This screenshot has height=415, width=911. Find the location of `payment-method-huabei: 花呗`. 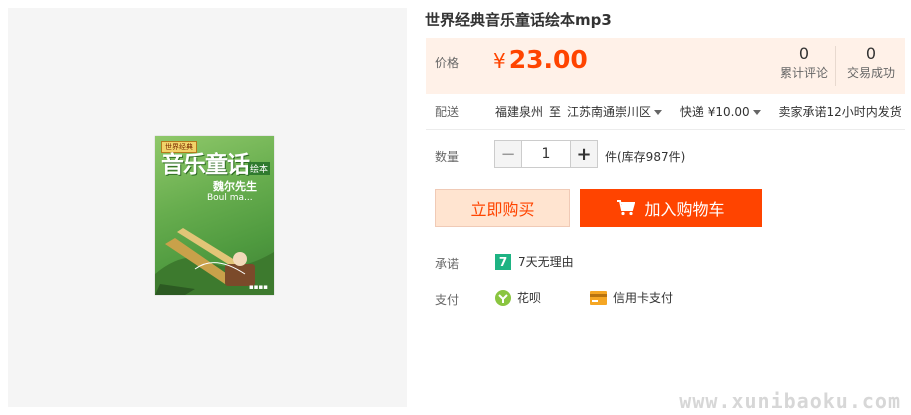

payment-method-huabei: 花呗 is located at coordinates (518, 297).